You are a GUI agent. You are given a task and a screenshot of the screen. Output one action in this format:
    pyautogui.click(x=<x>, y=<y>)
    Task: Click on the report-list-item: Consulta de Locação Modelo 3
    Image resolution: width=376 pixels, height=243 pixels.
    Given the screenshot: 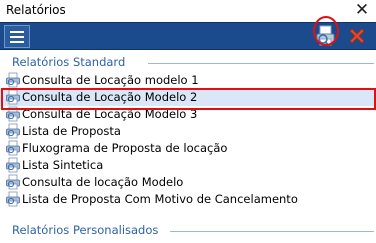 What is the action you would take?
    pyautogui.click(x=188, y=114)
    